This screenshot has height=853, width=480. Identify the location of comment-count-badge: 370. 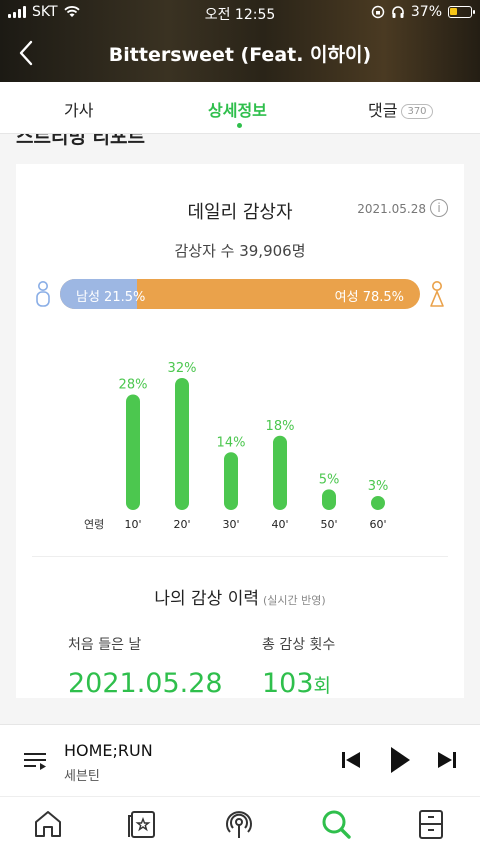
(417, 111).